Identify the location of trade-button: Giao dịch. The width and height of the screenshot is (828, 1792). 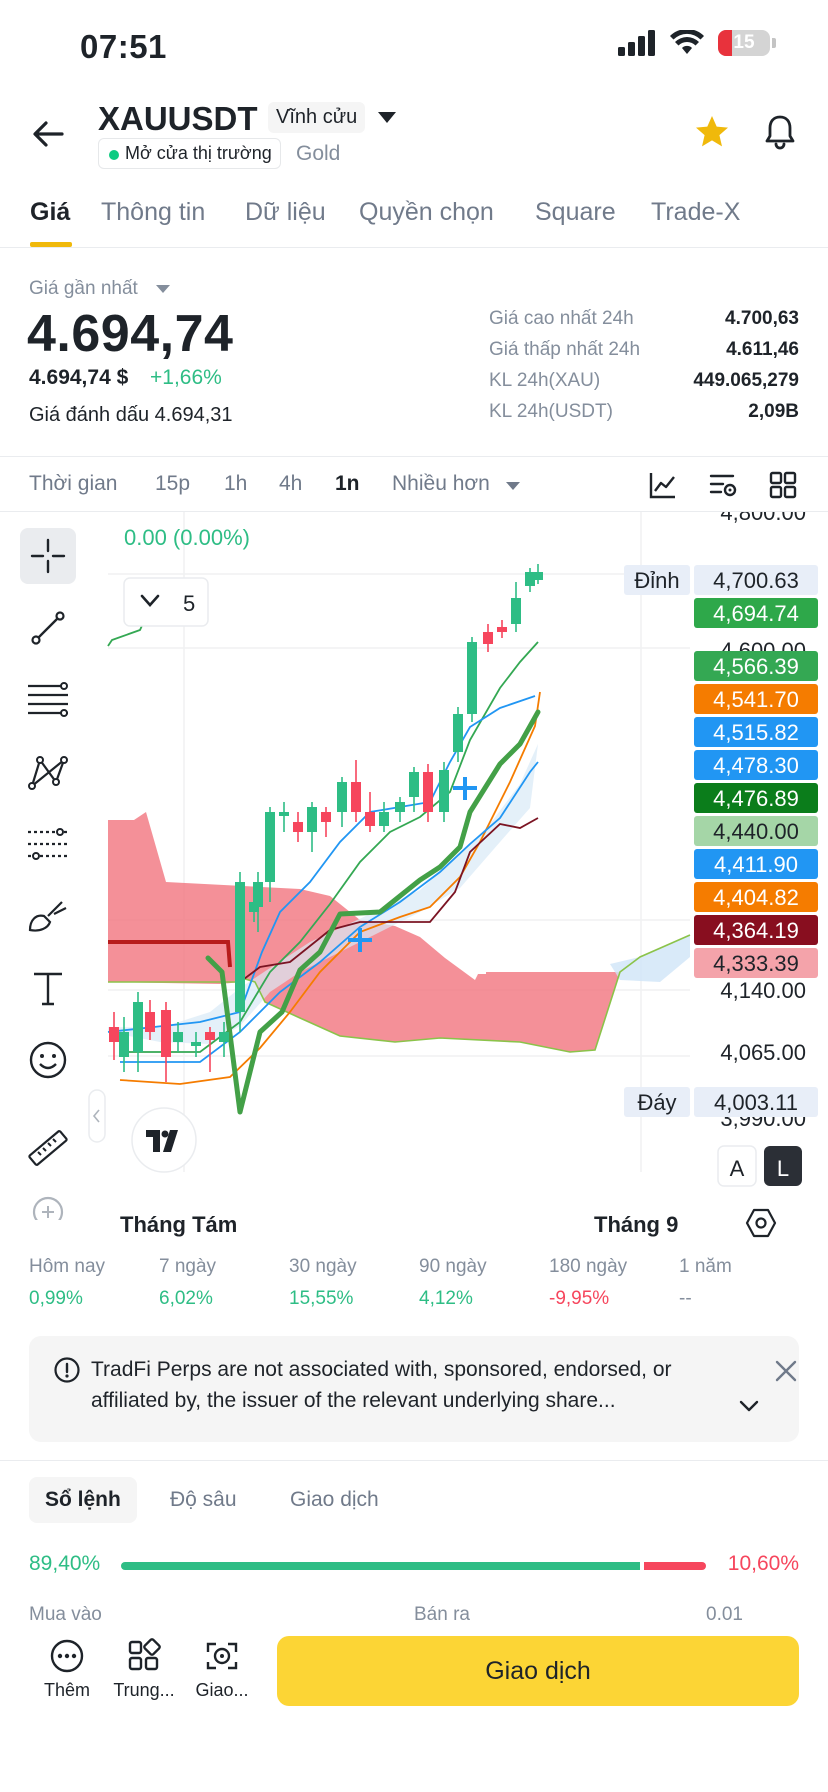
(538, 1671).